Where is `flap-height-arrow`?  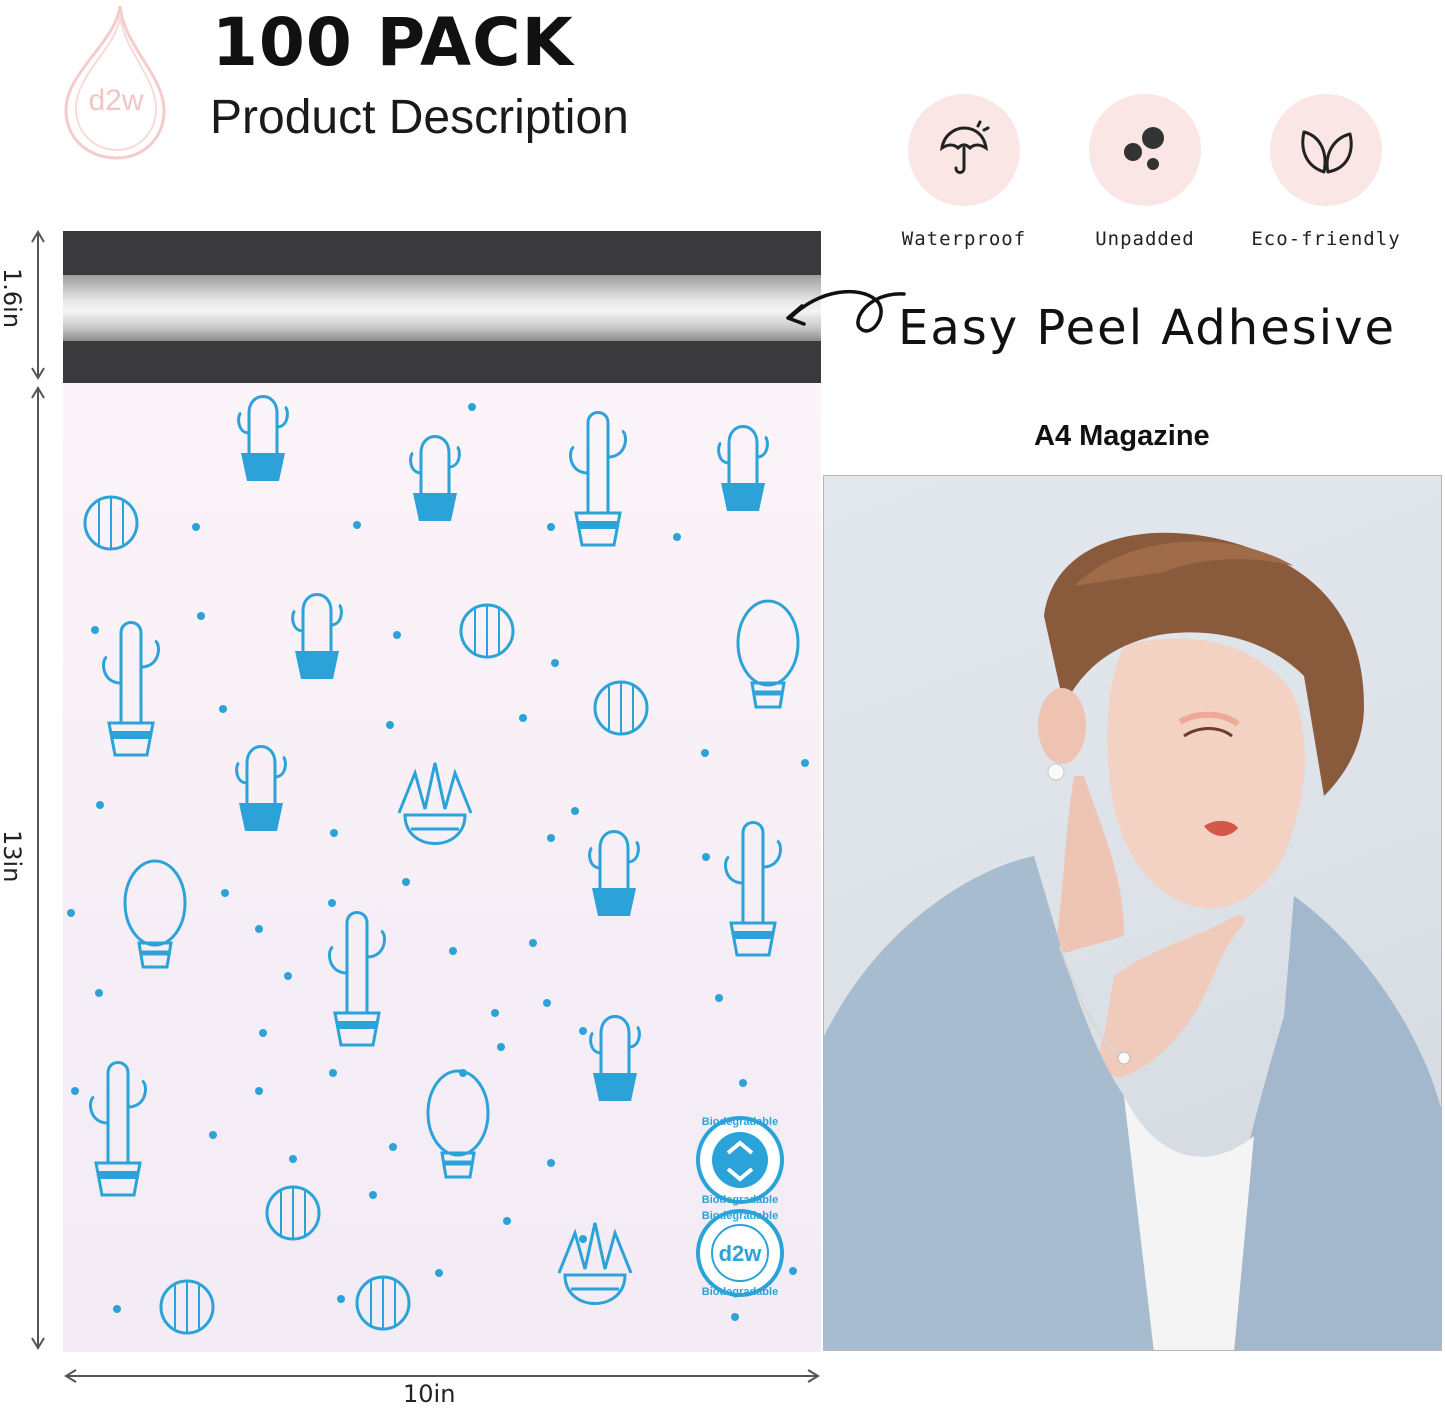
flap-height-arrow is located at coordinates (38, 305).